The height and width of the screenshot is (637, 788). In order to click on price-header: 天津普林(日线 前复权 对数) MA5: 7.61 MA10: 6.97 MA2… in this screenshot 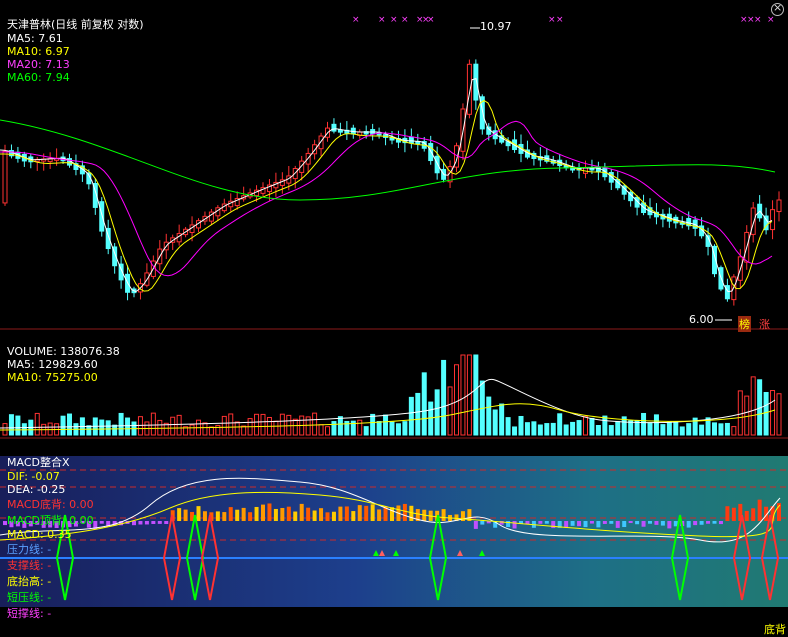, I will do `click(72, 43)`.